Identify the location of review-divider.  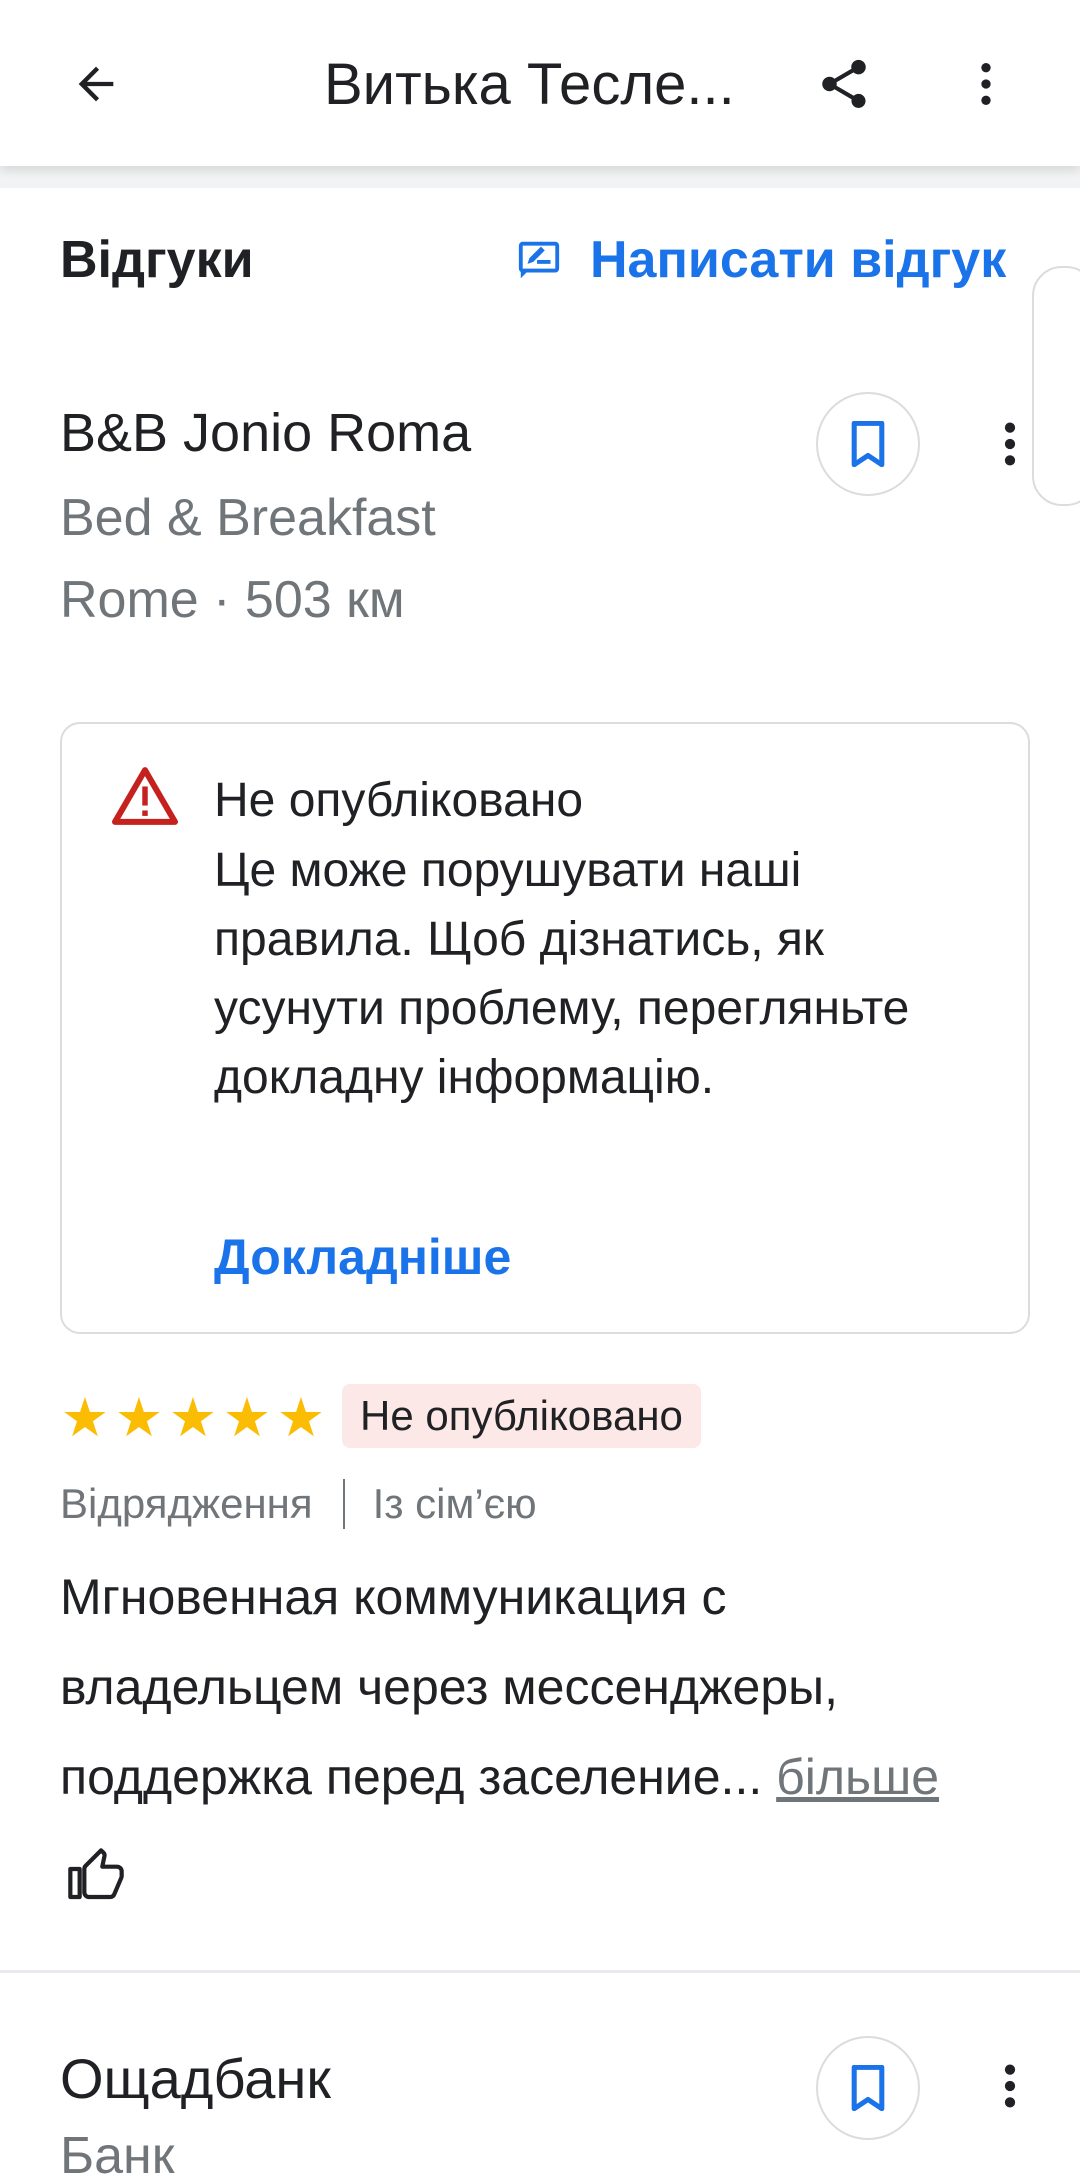
(540, 1971).